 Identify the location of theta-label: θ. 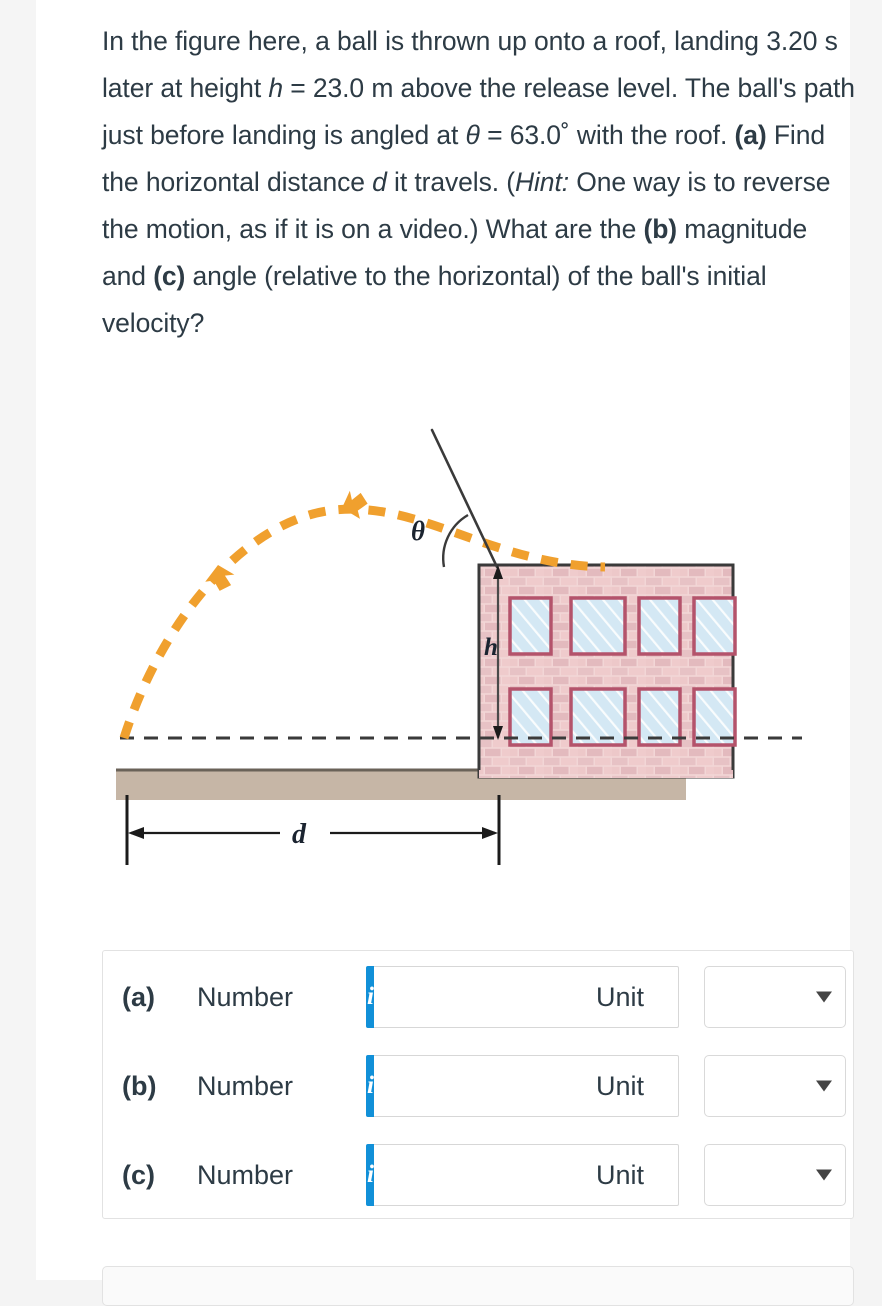
(418, 531).